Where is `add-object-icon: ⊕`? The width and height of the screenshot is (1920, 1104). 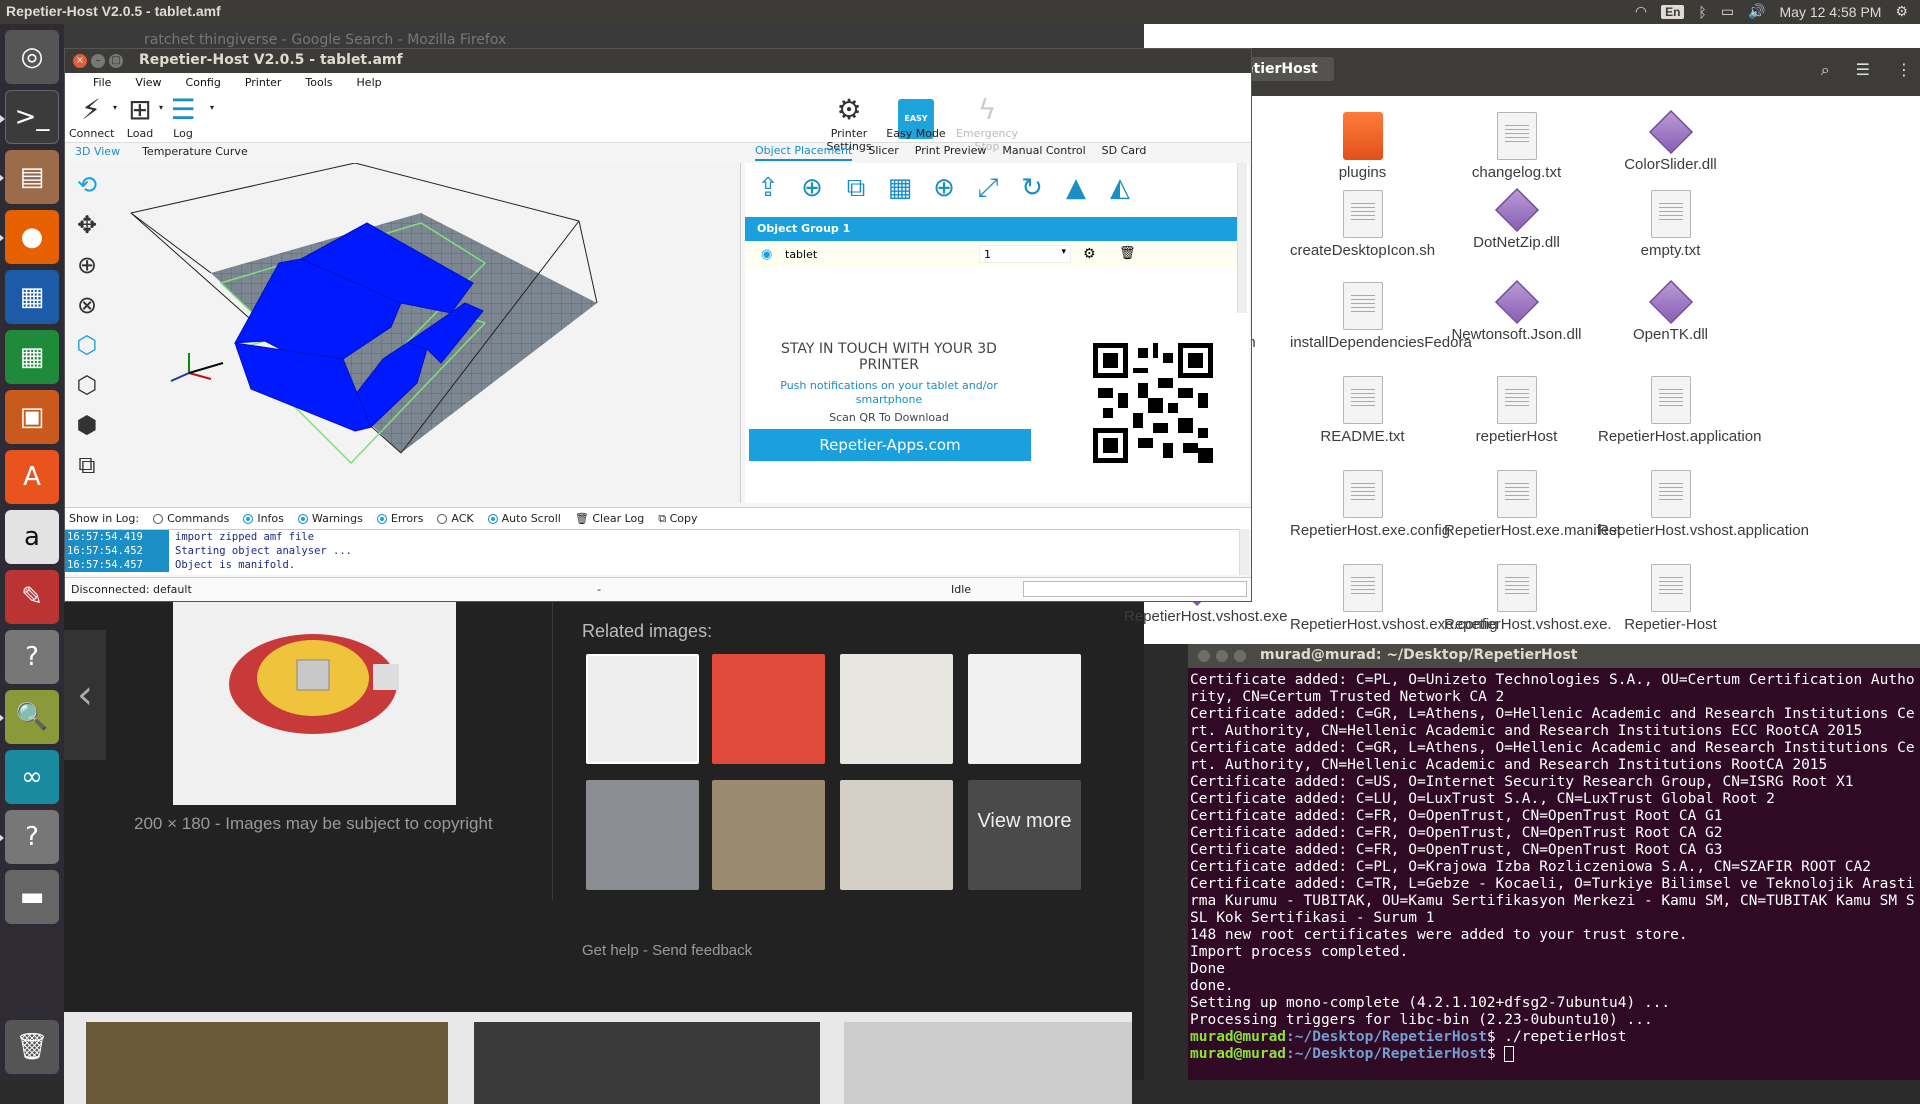
add-object-icon: ⊕ is located at coordinates (812, 188).